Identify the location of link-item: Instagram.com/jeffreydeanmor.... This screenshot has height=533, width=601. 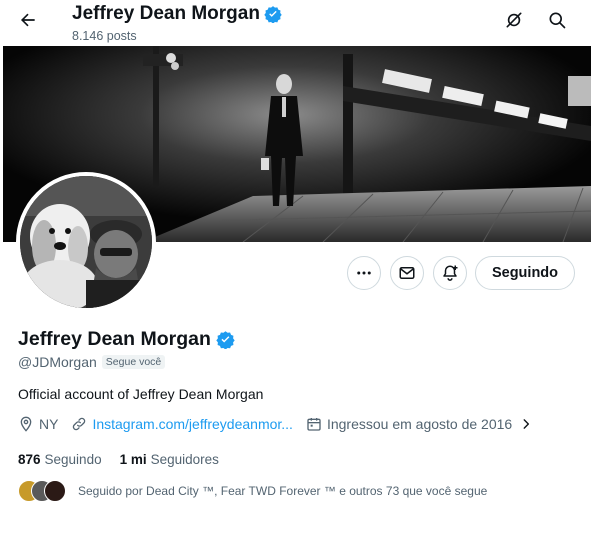
(182, 424).